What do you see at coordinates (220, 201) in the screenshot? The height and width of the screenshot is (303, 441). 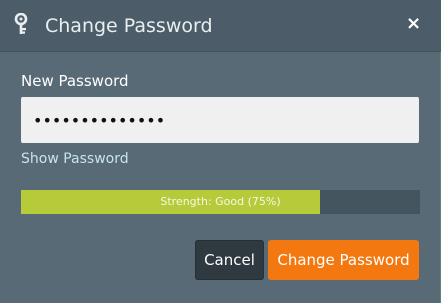 I see `strength-label: Strength: Good (75%)` at bounding box center [220, 201].